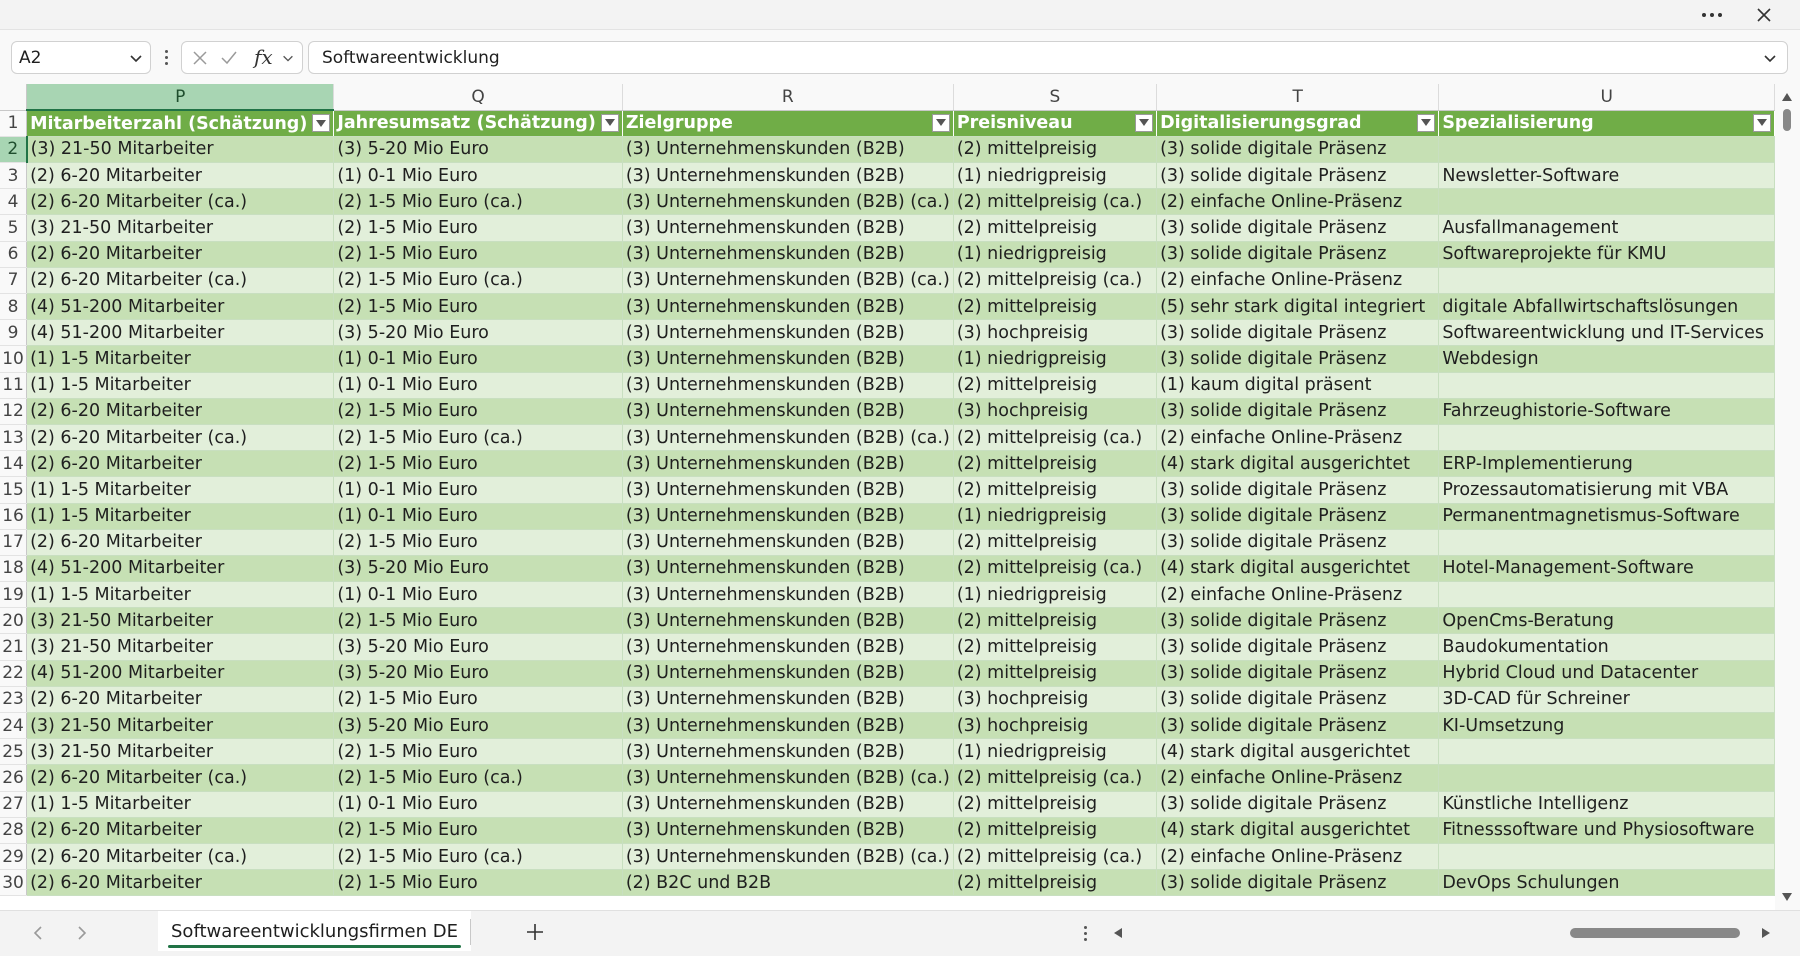  What do you see at coordinates (14, 464) in the screenshot?
I see `row-header: 14` at bounding box center [14, 464].